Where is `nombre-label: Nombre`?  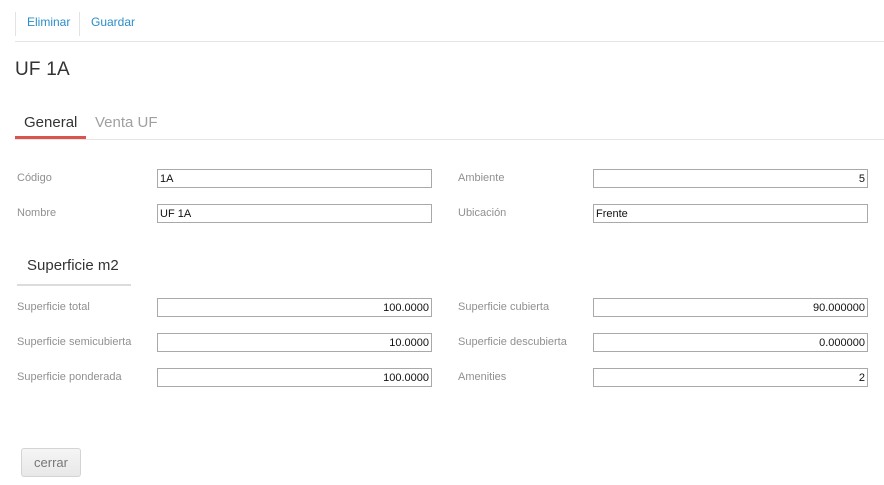 nombre-label: Nombre is located at coordinates (37, 213).